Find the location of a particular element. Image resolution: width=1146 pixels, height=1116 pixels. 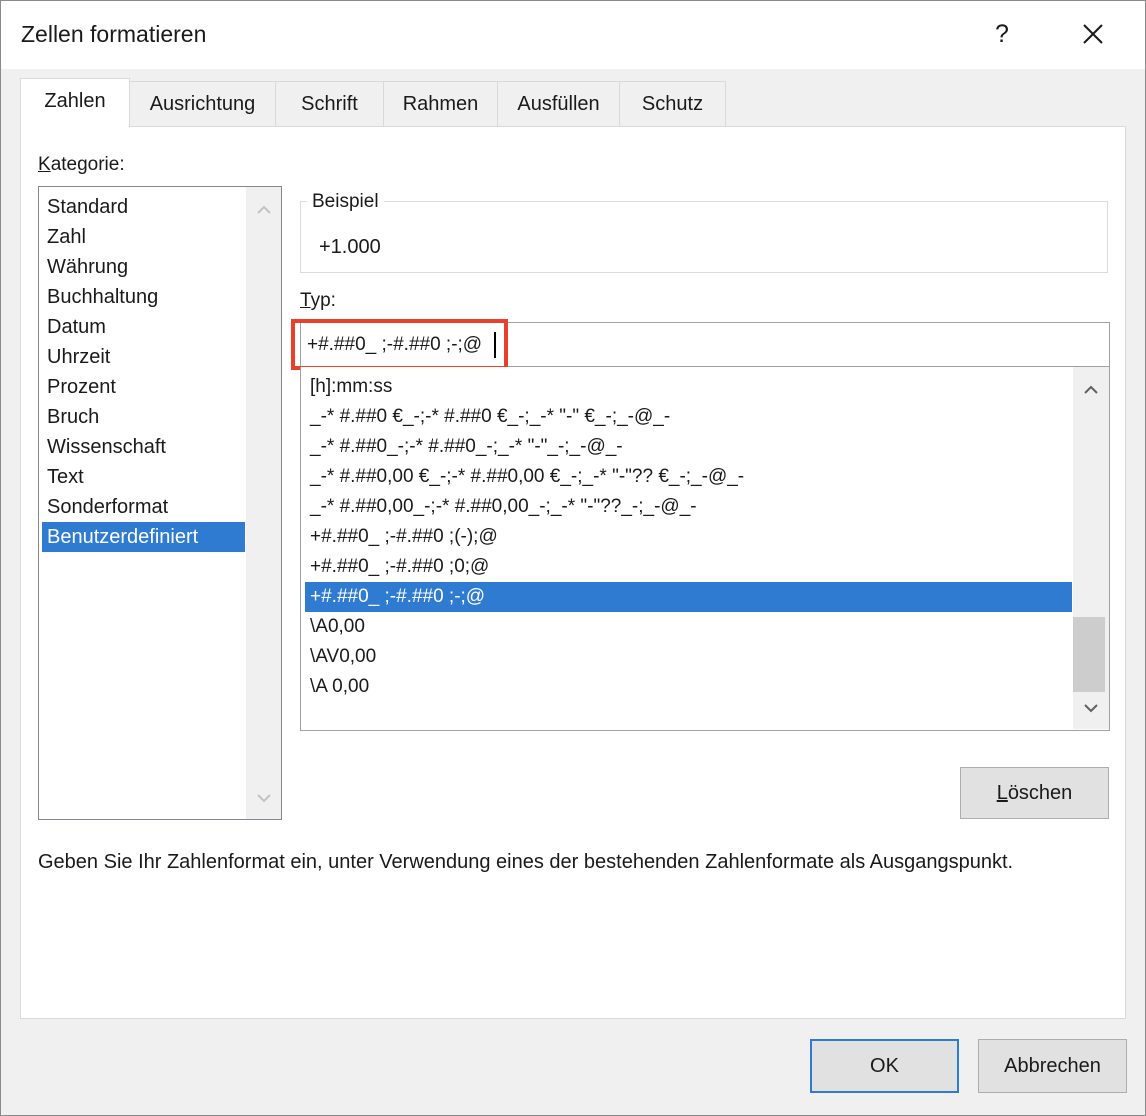

category-item-uhrzeit: Uhrzeit is located at coordinates (143, 357).